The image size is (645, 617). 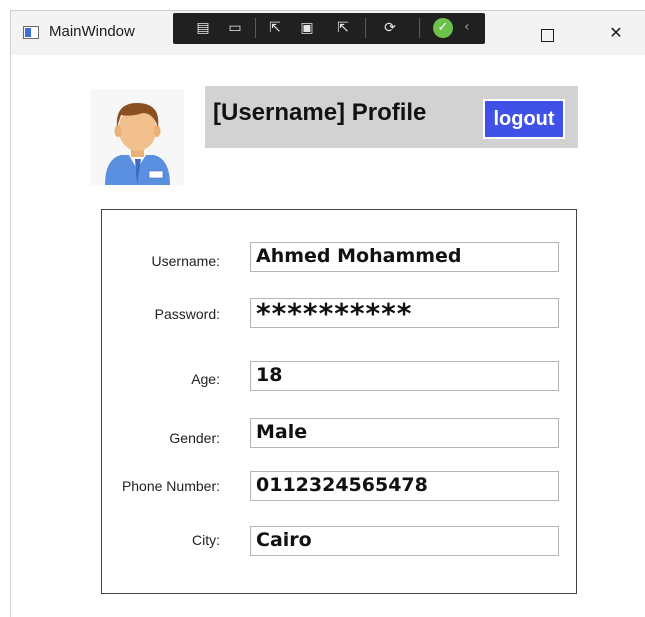 What do you see at coordinates (390, 28) in the screenshot?
I see `hot-reload-icon: ⟳` at bounding box center [390, 28].